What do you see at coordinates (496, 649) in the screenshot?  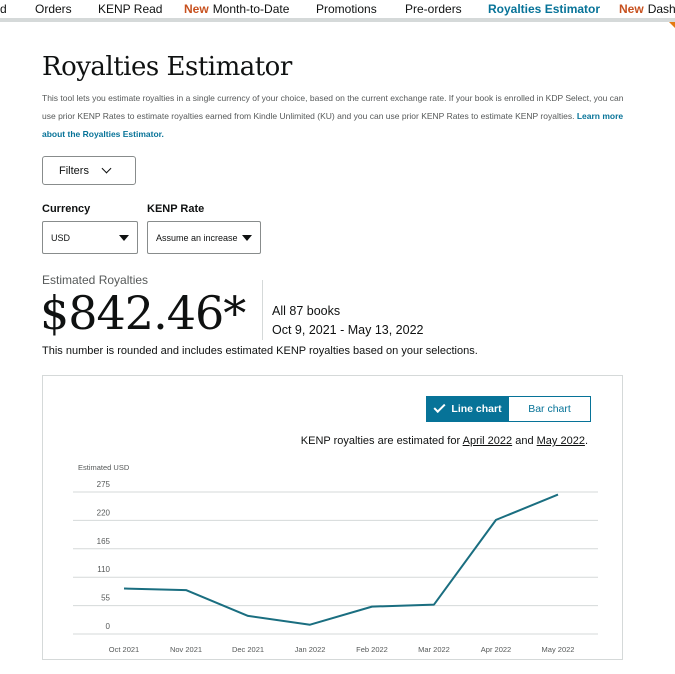 I see `x-tick-label: Apr 2022` at bounding box center [496, 649].